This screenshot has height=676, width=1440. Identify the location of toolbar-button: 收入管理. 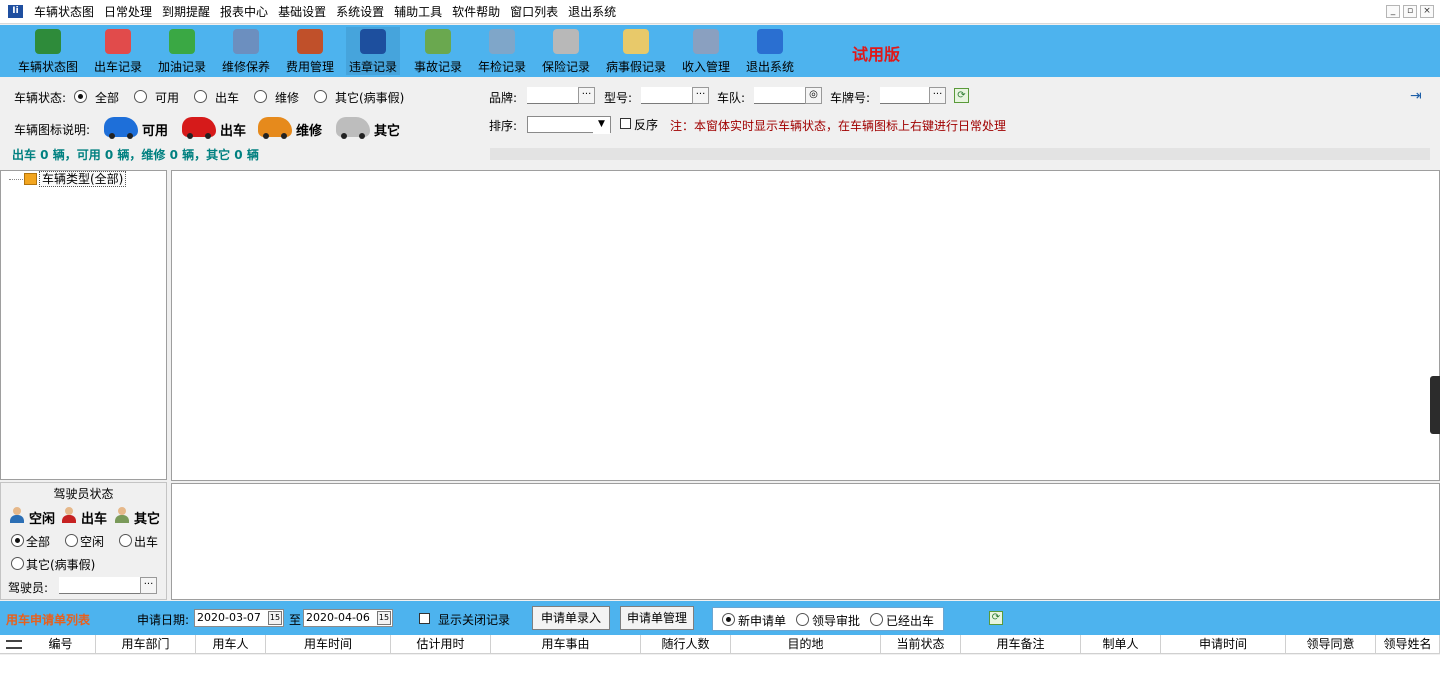
(706, 51).